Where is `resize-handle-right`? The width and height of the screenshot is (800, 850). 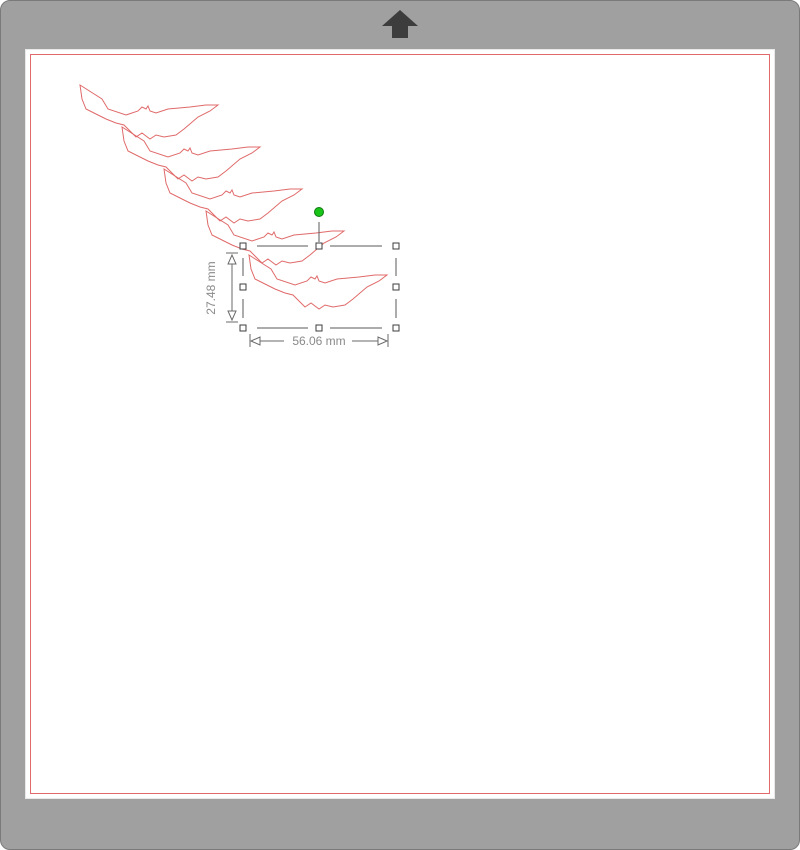 resize-handle-right is located at coordinates (396, 287).